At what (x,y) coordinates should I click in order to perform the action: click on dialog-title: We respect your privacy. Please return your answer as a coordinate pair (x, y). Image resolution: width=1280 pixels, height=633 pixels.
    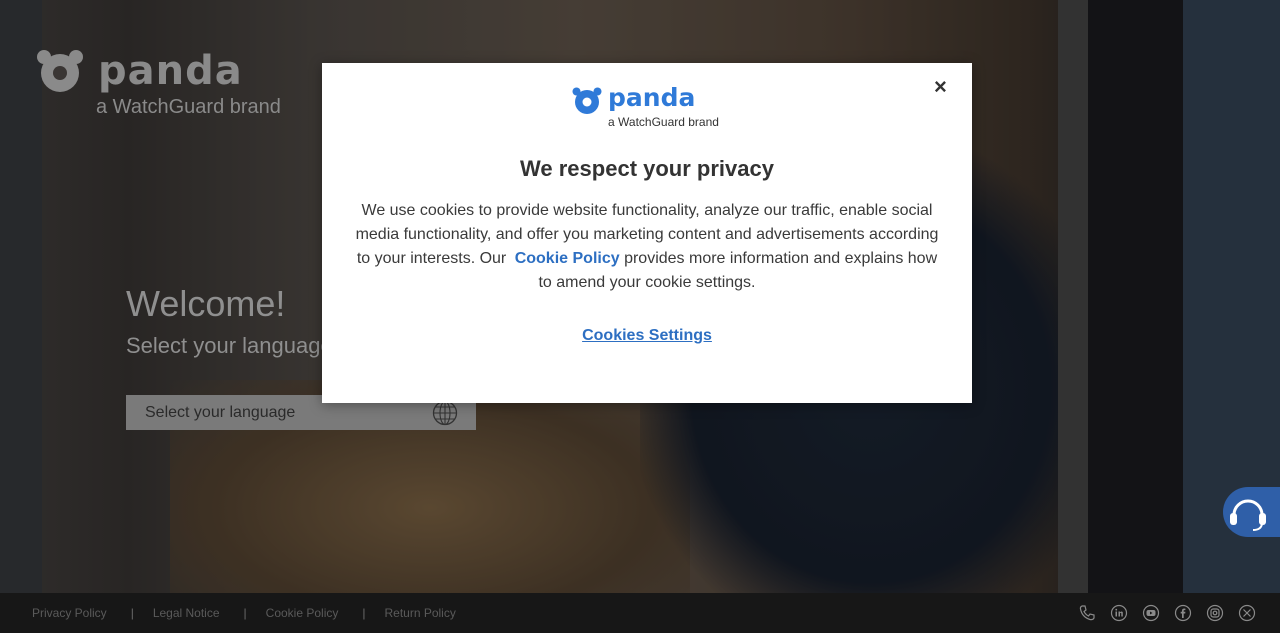
    Looking at the image, I should click on (647, 168).